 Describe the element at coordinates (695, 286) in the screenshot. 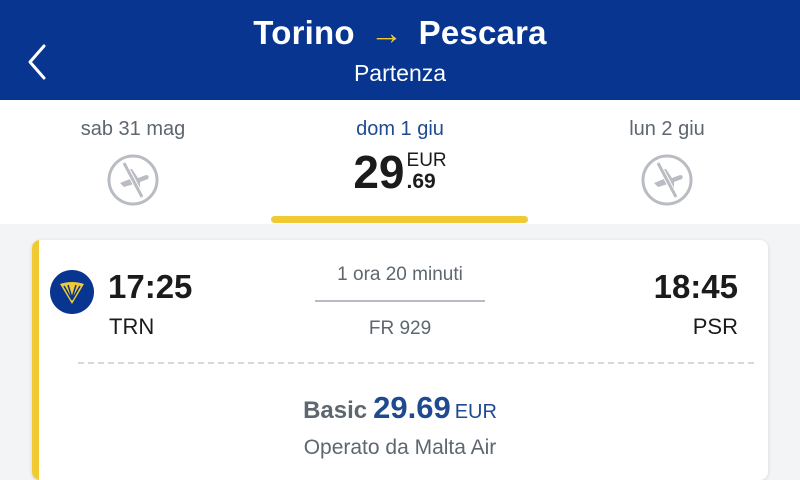

I see `arrival-time: 18:45` at that location.